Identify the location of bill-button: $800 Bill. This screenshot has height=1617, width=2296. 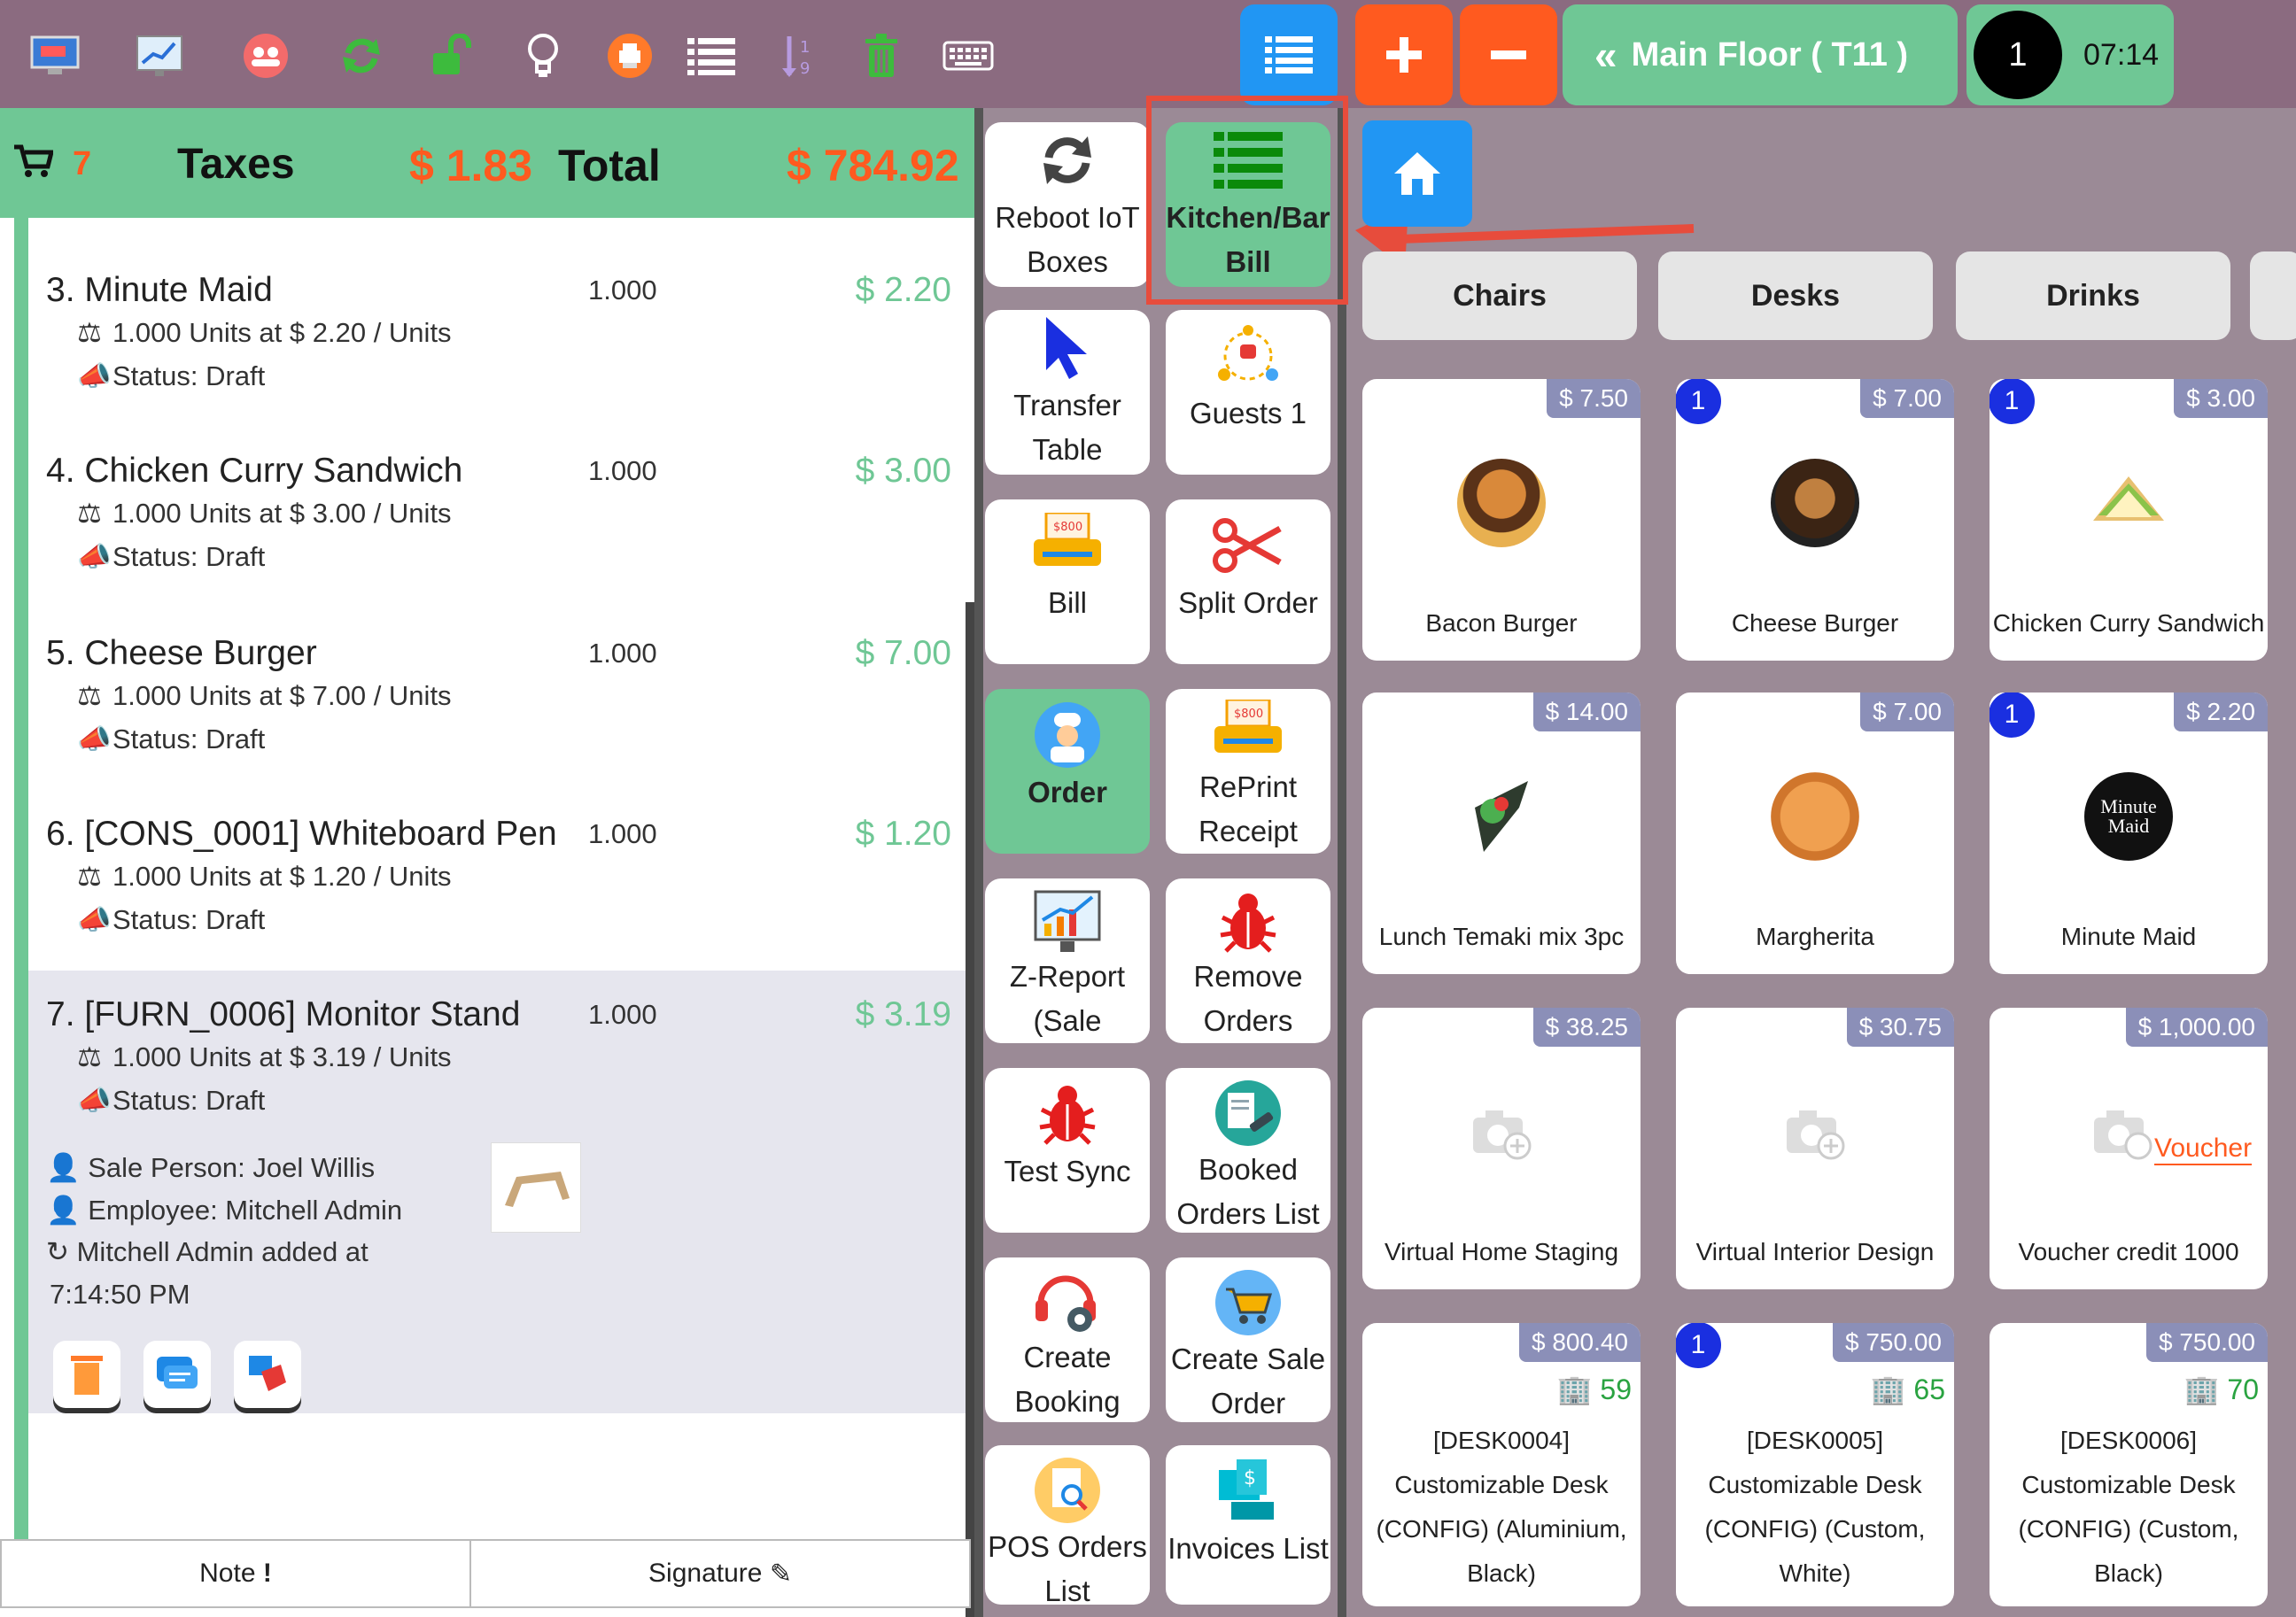
(1068, 581).